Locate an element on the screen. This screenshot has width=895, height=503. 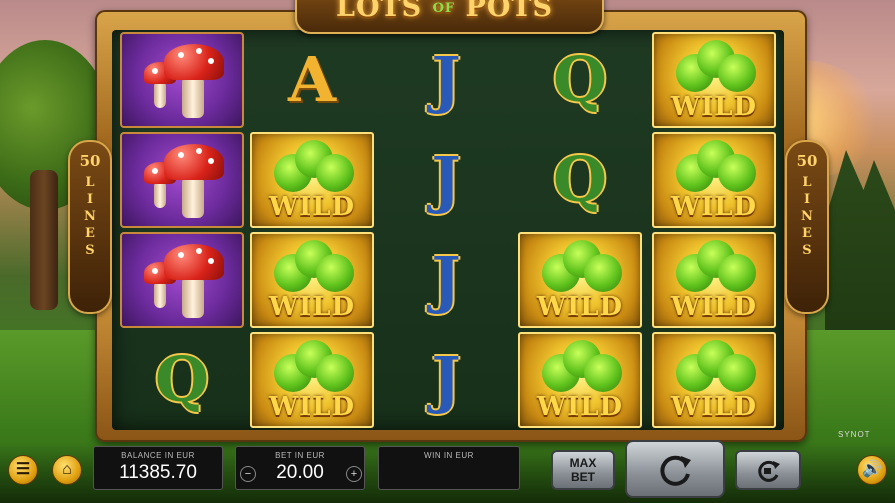
autoplay-button is located at coordinates (768, 470).